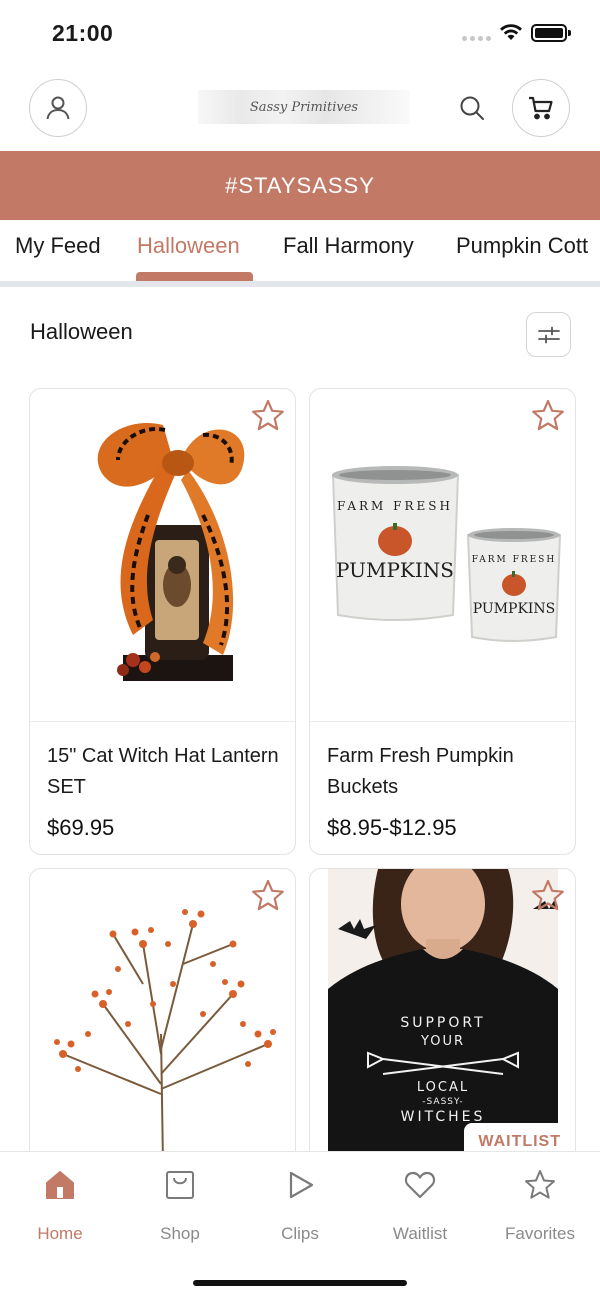  Describe the element at coordinates (420, 1206) in the screenshot. I see `nav-waitlist: Waitlist` at that location.